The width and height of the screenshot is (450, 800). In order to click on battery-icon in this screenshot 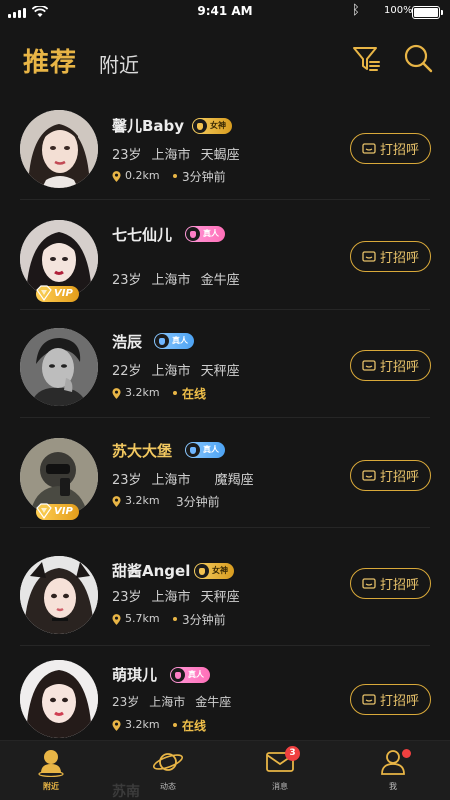, I will do `click(427, 12)`.